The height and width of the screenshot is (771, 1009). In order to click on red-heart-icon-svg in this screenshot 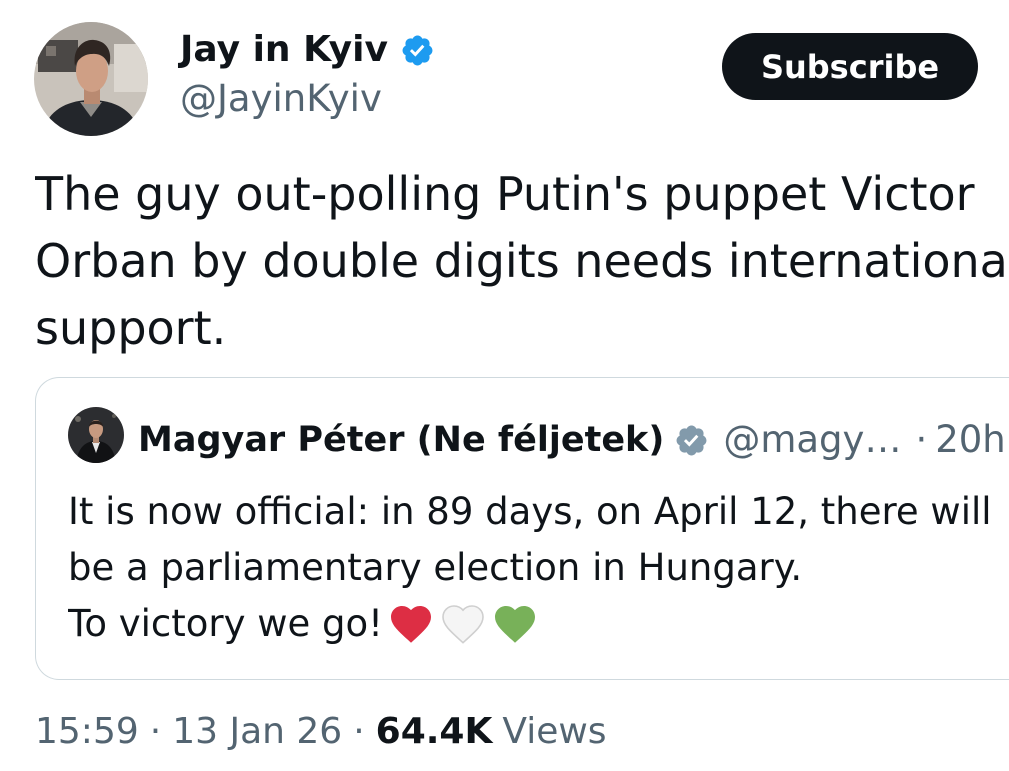, I will do `click(411, 624)`.